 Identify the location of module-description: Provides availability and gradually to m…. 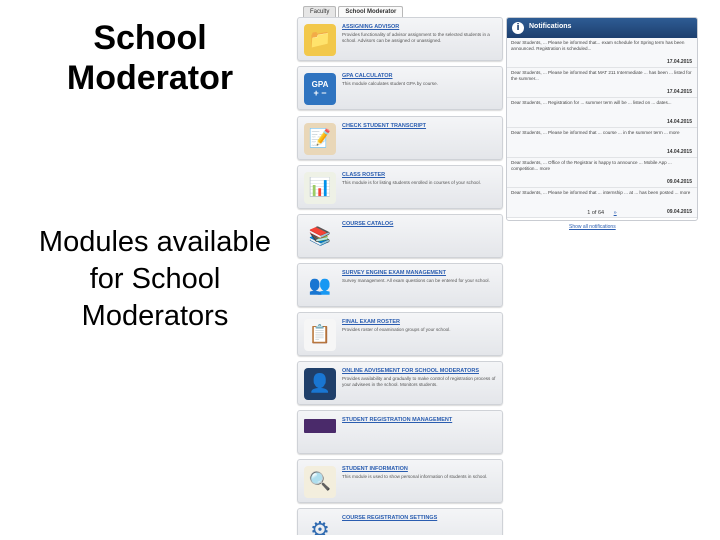
(419, 381).